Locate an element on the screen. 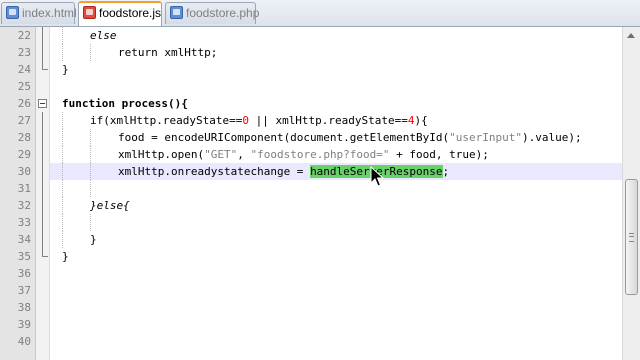  code-text: }else{ is located at coordinates (110, 205).